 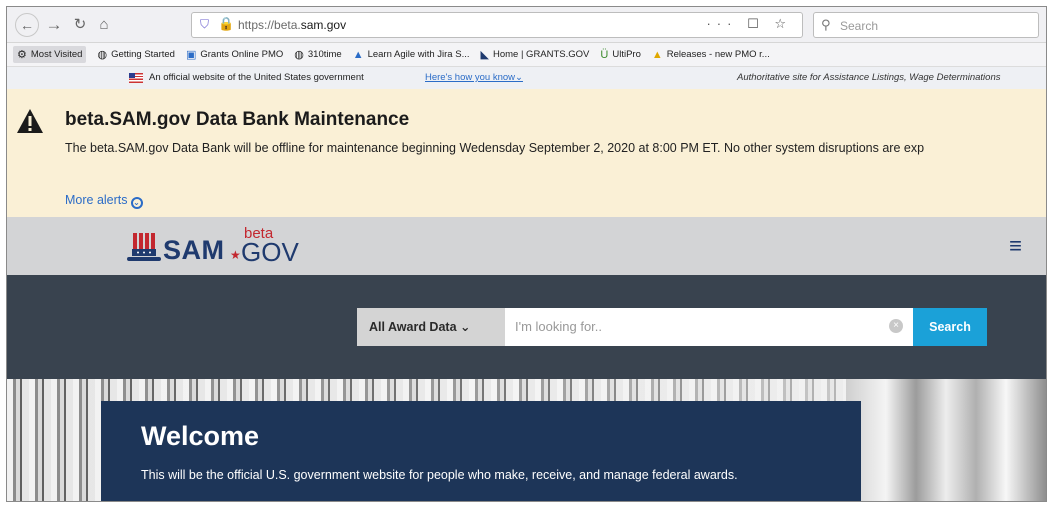 I want to click on lock-icon: 🔒, so click(x=226, y=24).